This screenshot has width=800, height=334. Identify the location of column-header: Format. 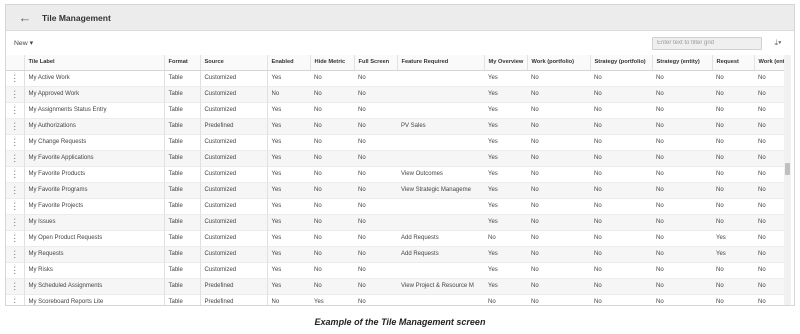
(182, 63).